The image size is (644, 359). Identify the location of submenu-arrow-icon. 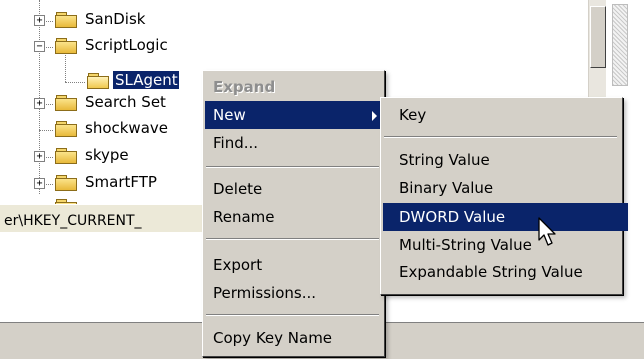
(374, 116).